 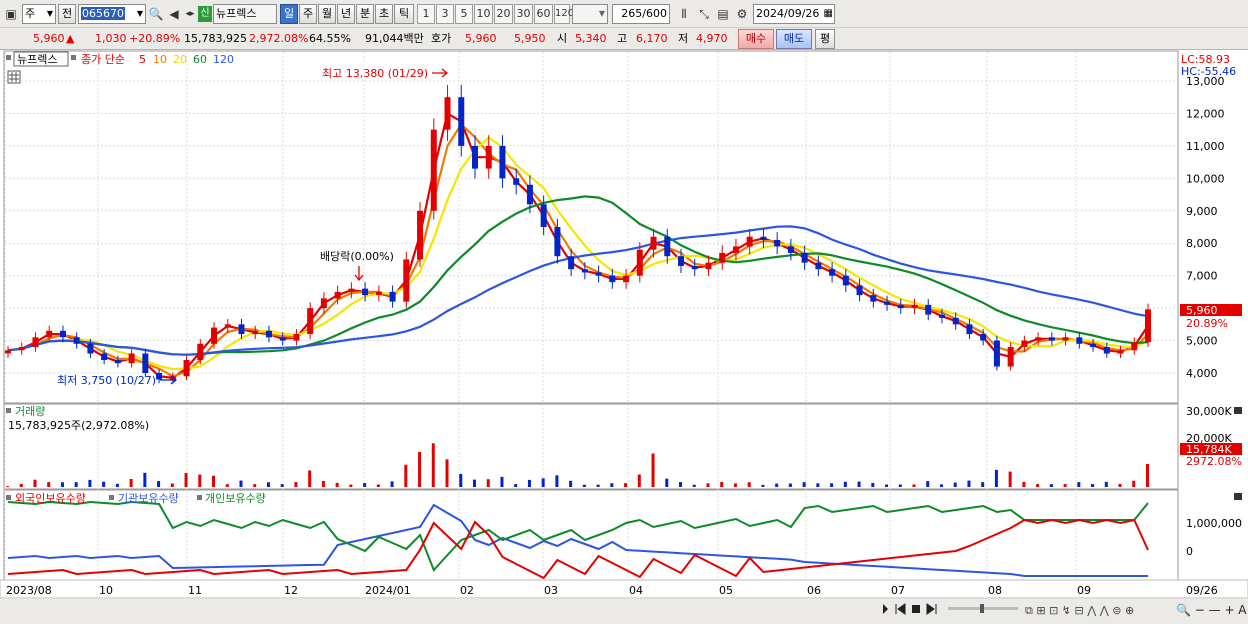 What do you see at coordinates (543, 14) in the screenshot?
I see `interval-60: 60` at bounding box center [543, 14].